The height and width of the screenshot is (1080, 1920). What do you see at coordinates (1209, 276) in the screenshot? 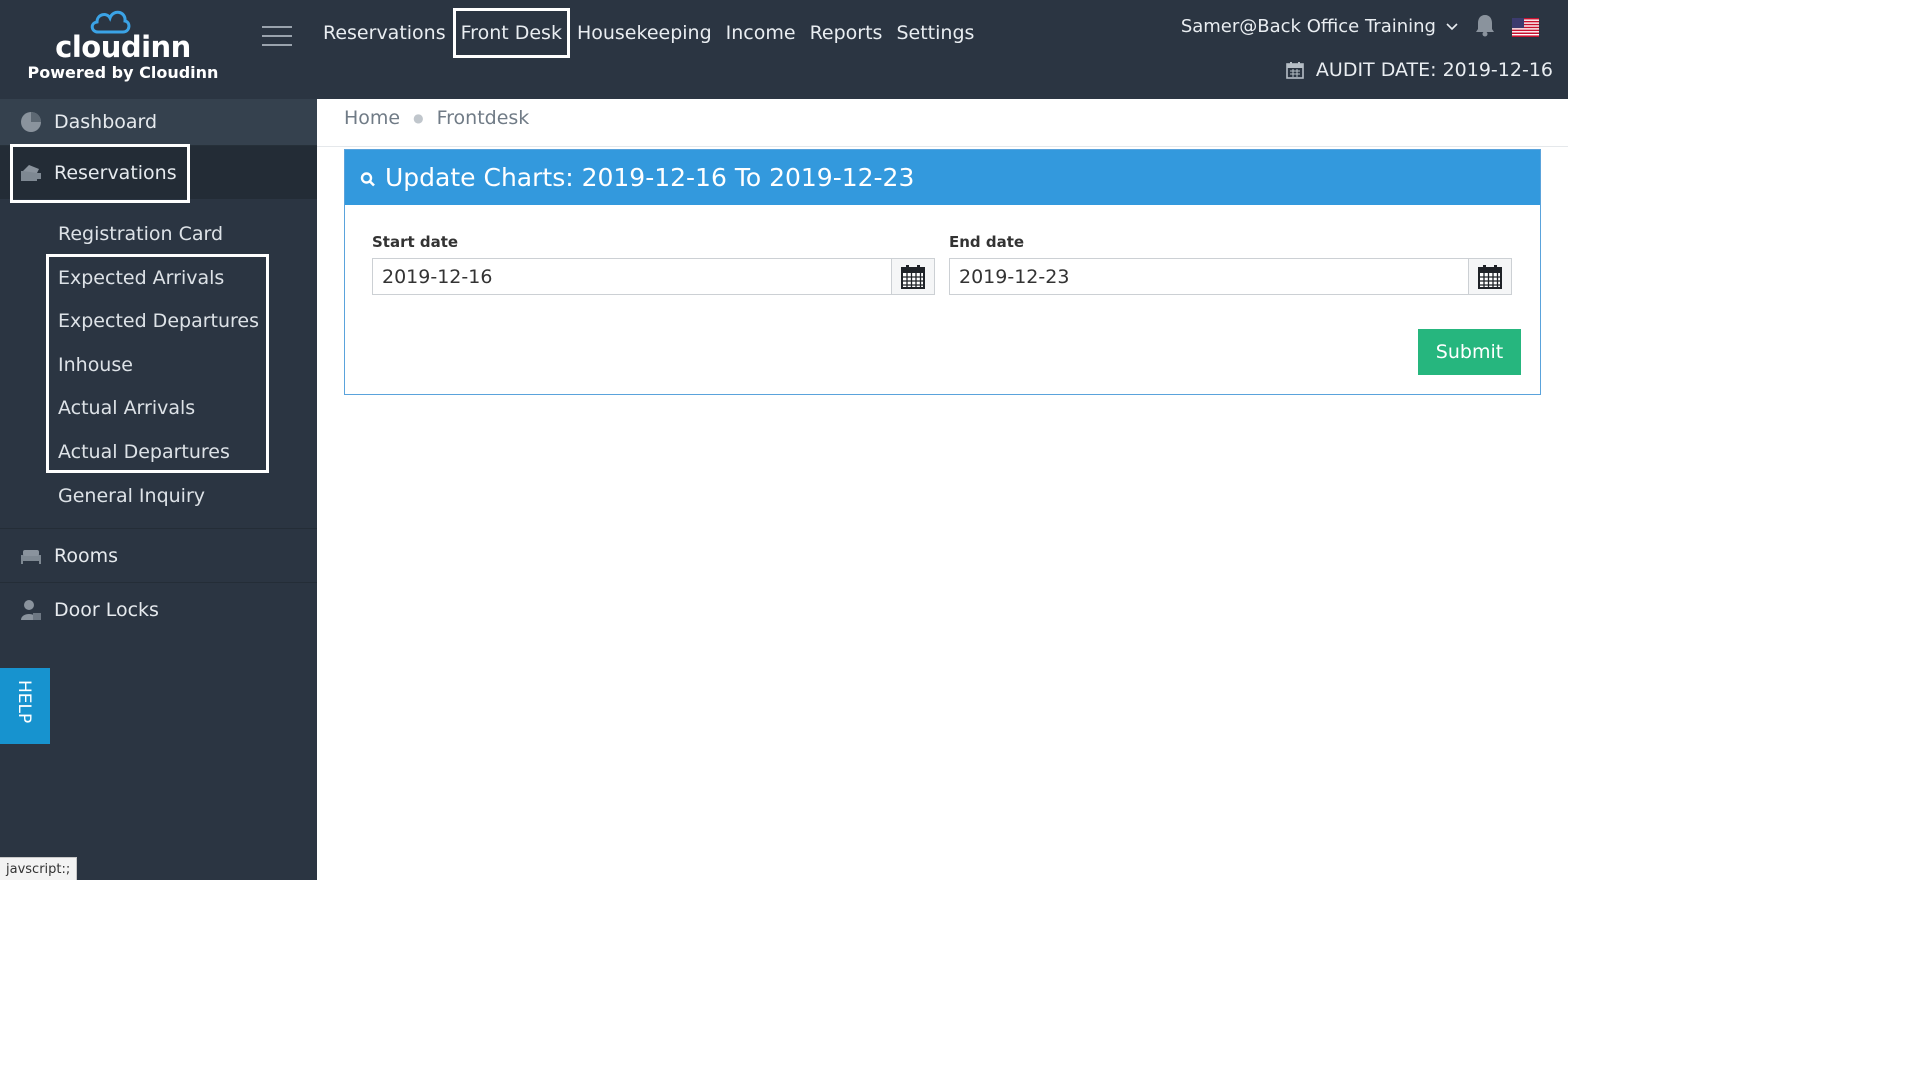
I see `end-date-input` at bounding box center [1209, 276].